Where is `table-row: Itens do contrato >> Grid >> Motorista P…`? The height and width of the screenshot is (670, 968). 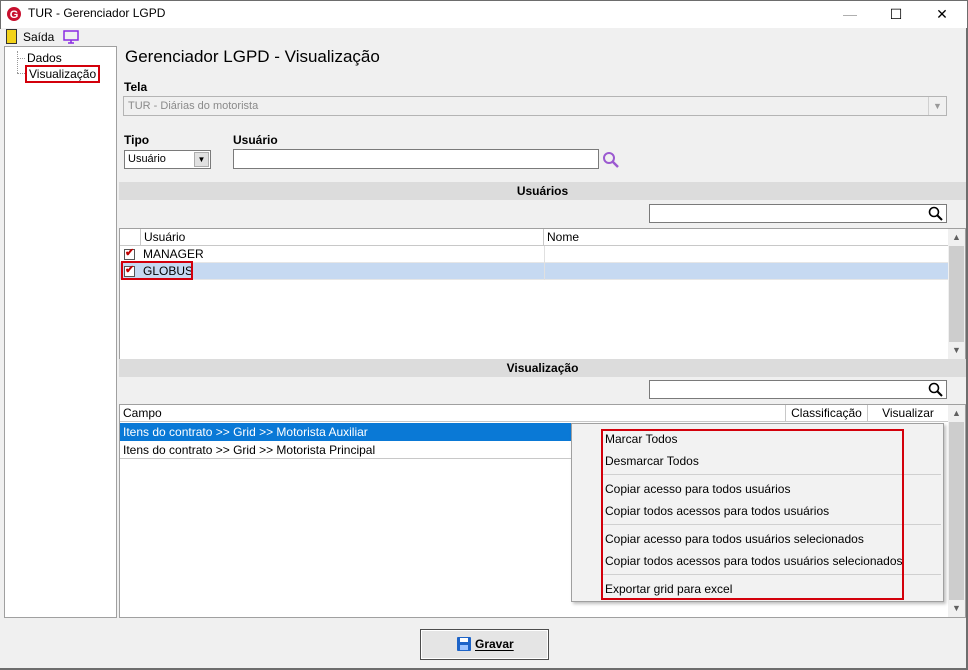 table-row: Itens do contrato >> Grid >> Motorista P… is located at coordinates (346, 450).